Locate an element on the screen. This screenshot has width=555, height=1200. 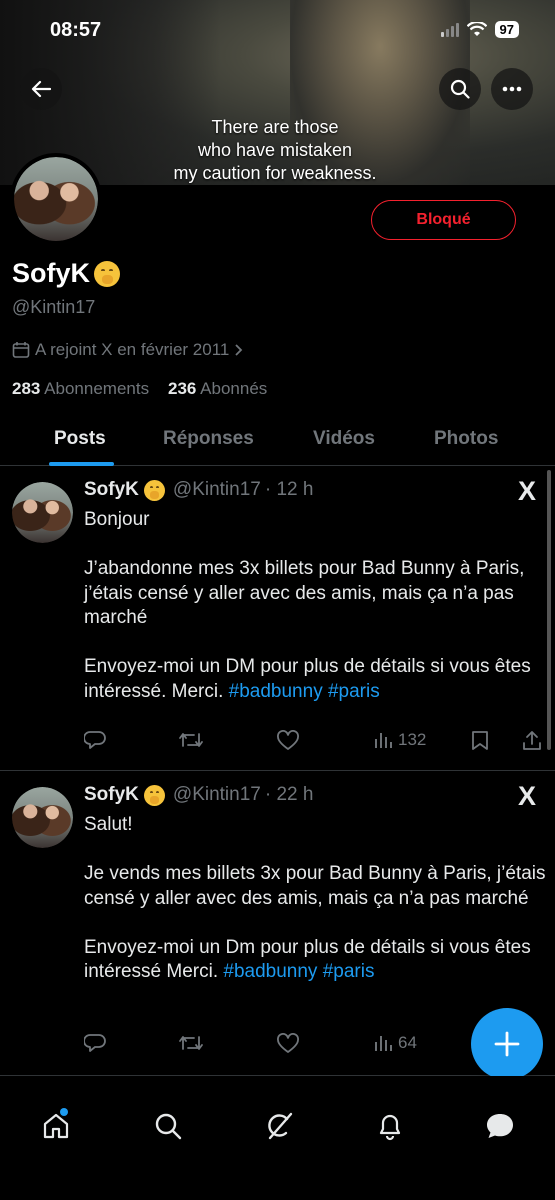
messages-icon is located at coordinates (500, 1126).